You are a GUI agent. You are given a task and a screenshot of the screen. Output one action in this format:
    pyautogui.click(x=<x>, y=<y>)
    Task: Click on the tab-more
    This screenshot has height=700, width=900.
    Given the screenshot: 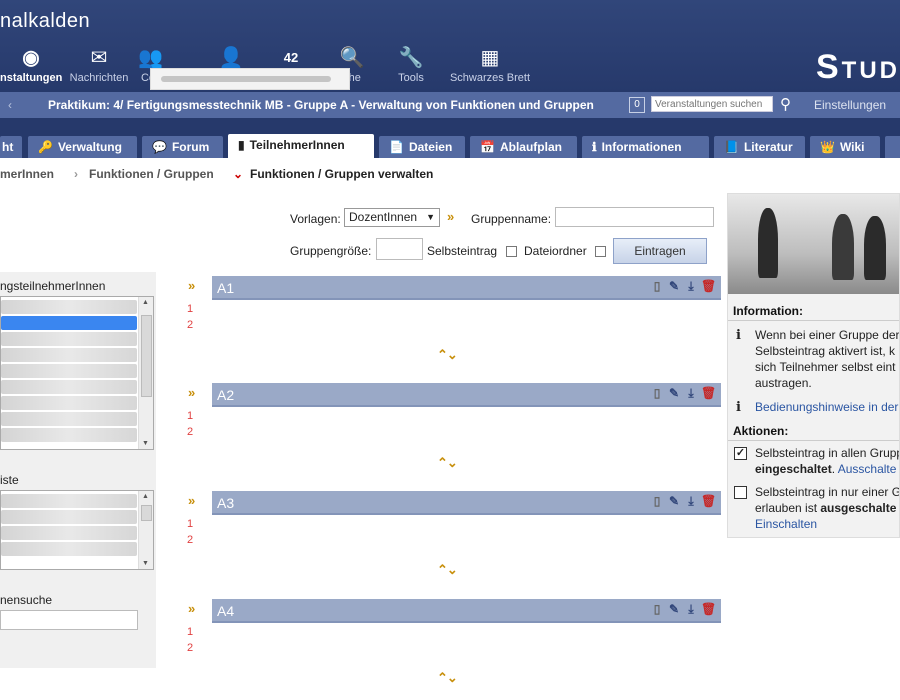 What is the action you would take?
    pyautogui.click(x=892, y=147)
    